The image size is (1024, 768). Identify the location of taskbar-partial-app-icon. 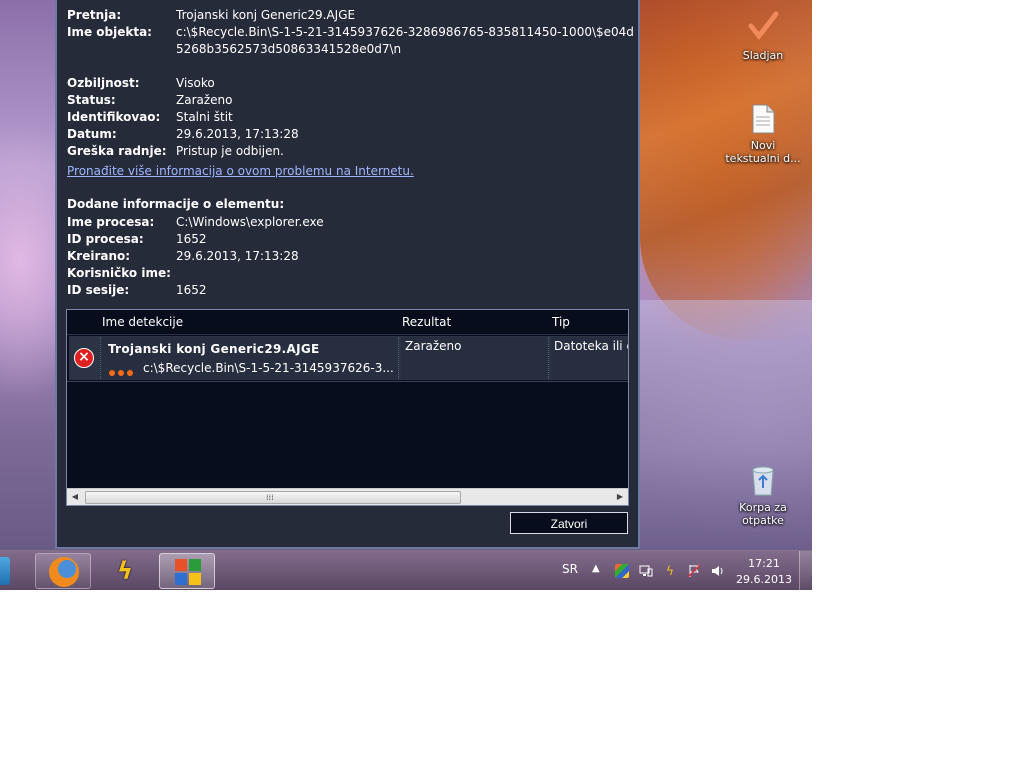
(5, 571).